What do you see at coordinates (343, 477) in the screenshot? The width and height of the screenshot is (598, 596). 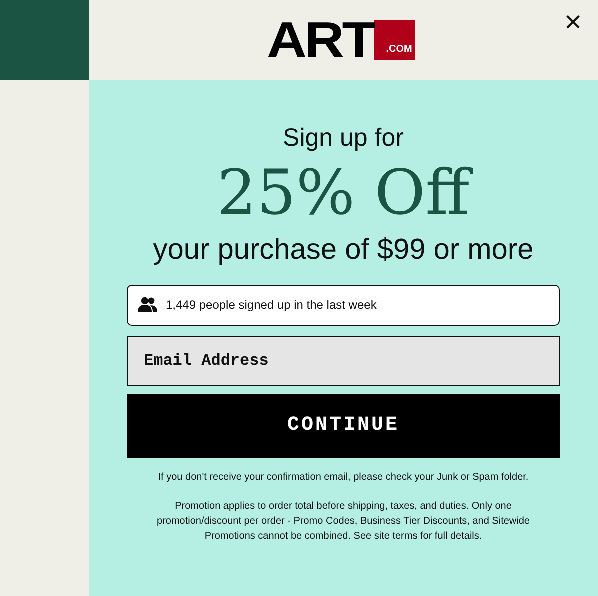 I see `spam-notice: If you don't receive your confirmation email, please check your Junk or Spam folder.` at bounding box center [343, 477].